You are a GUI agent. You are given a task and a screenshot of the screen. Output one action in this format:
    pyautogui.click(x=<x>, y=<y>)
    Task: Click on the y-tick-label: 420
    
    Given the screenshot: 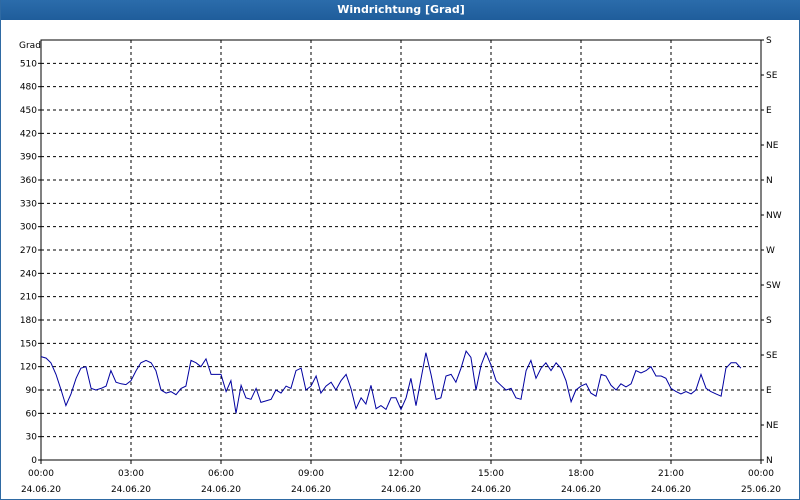 What is the action you would take?
    pyautogui.click(x=28, y=134)
    